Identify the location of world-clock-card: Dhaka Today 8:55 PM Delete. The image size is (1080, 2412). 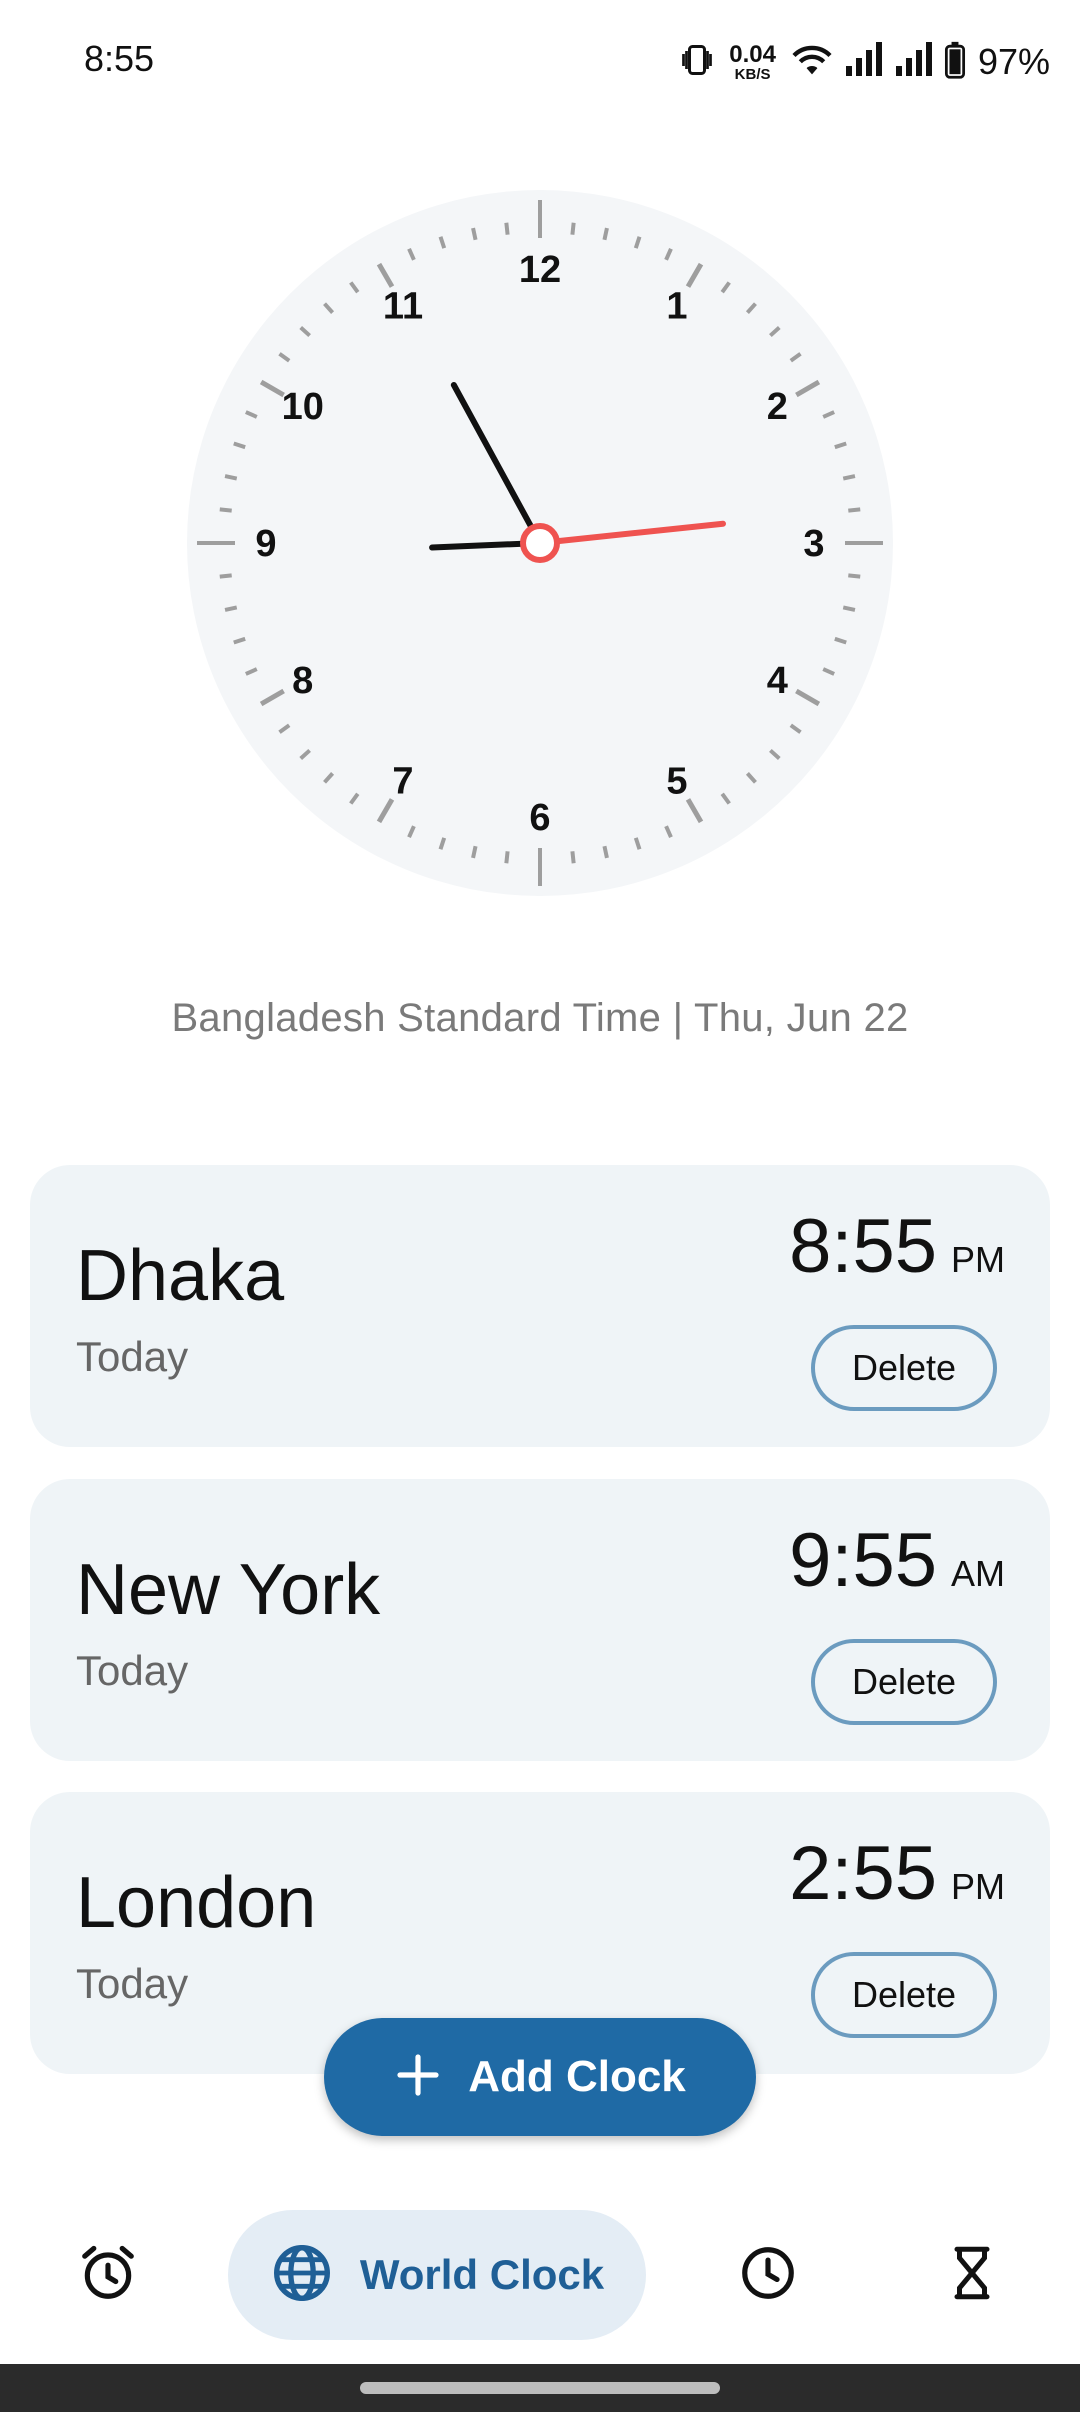
(540, 1306).